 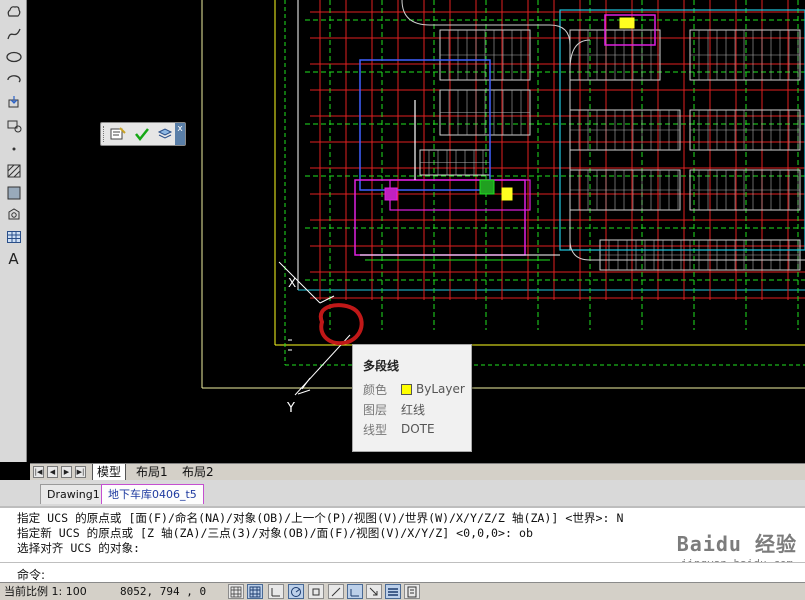 What do you see at coordinates (375, 429) in the screenshot?
I see `tooltip-key: 线型` at bounding box center [375, 429].